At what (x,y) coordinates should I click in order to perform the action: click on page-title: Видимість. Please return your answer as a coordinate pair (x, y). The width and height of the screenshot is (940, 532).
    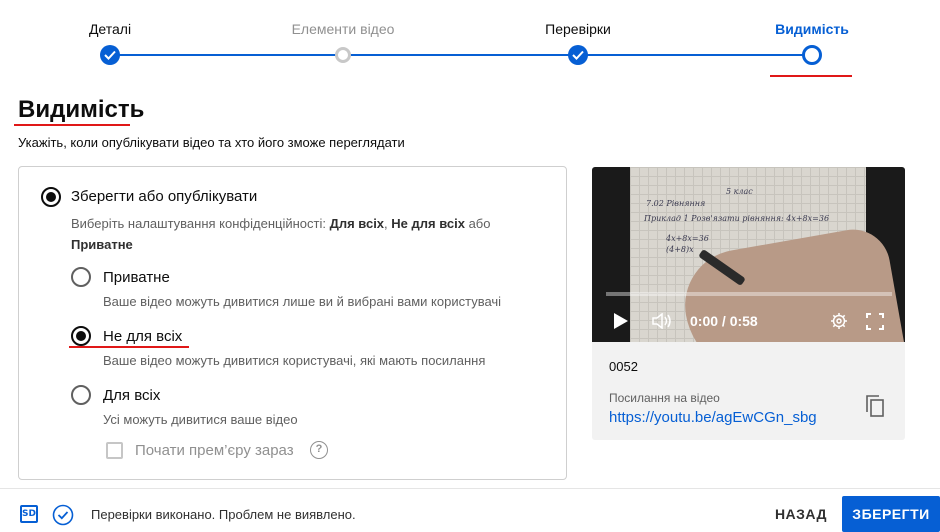
    Looking at the image, I should click on (81, 109).